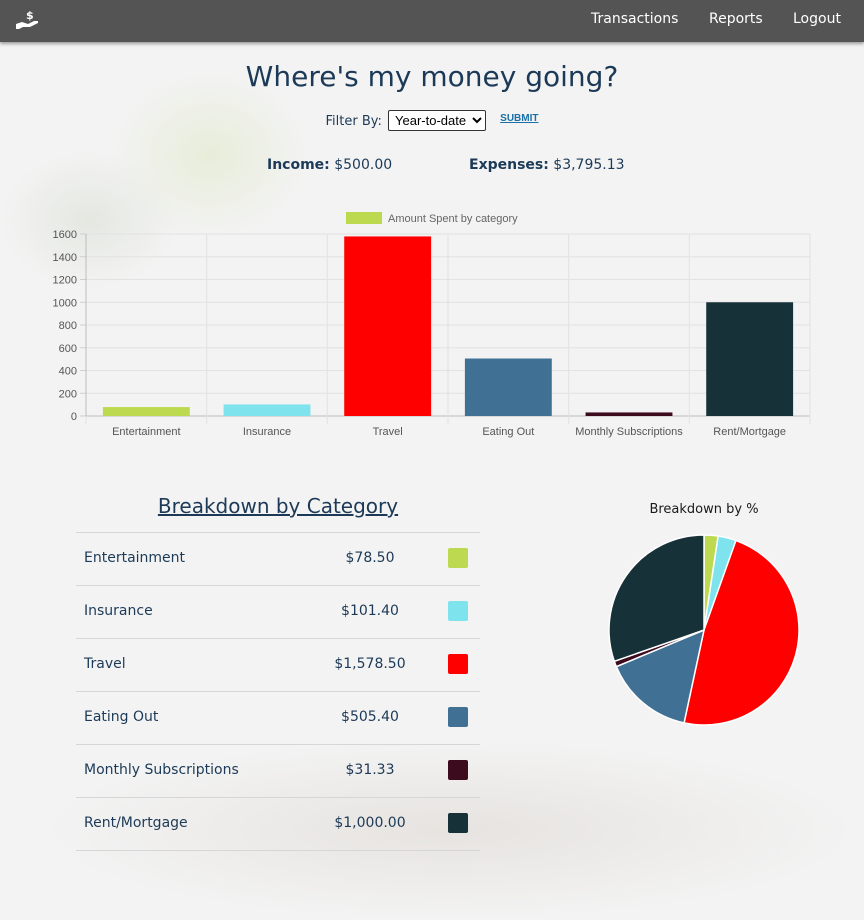 The image size is (864, 920). Describe the element at coordinates (370, 611) in the screenshot. I see `category-amount: $101.40` at that location.